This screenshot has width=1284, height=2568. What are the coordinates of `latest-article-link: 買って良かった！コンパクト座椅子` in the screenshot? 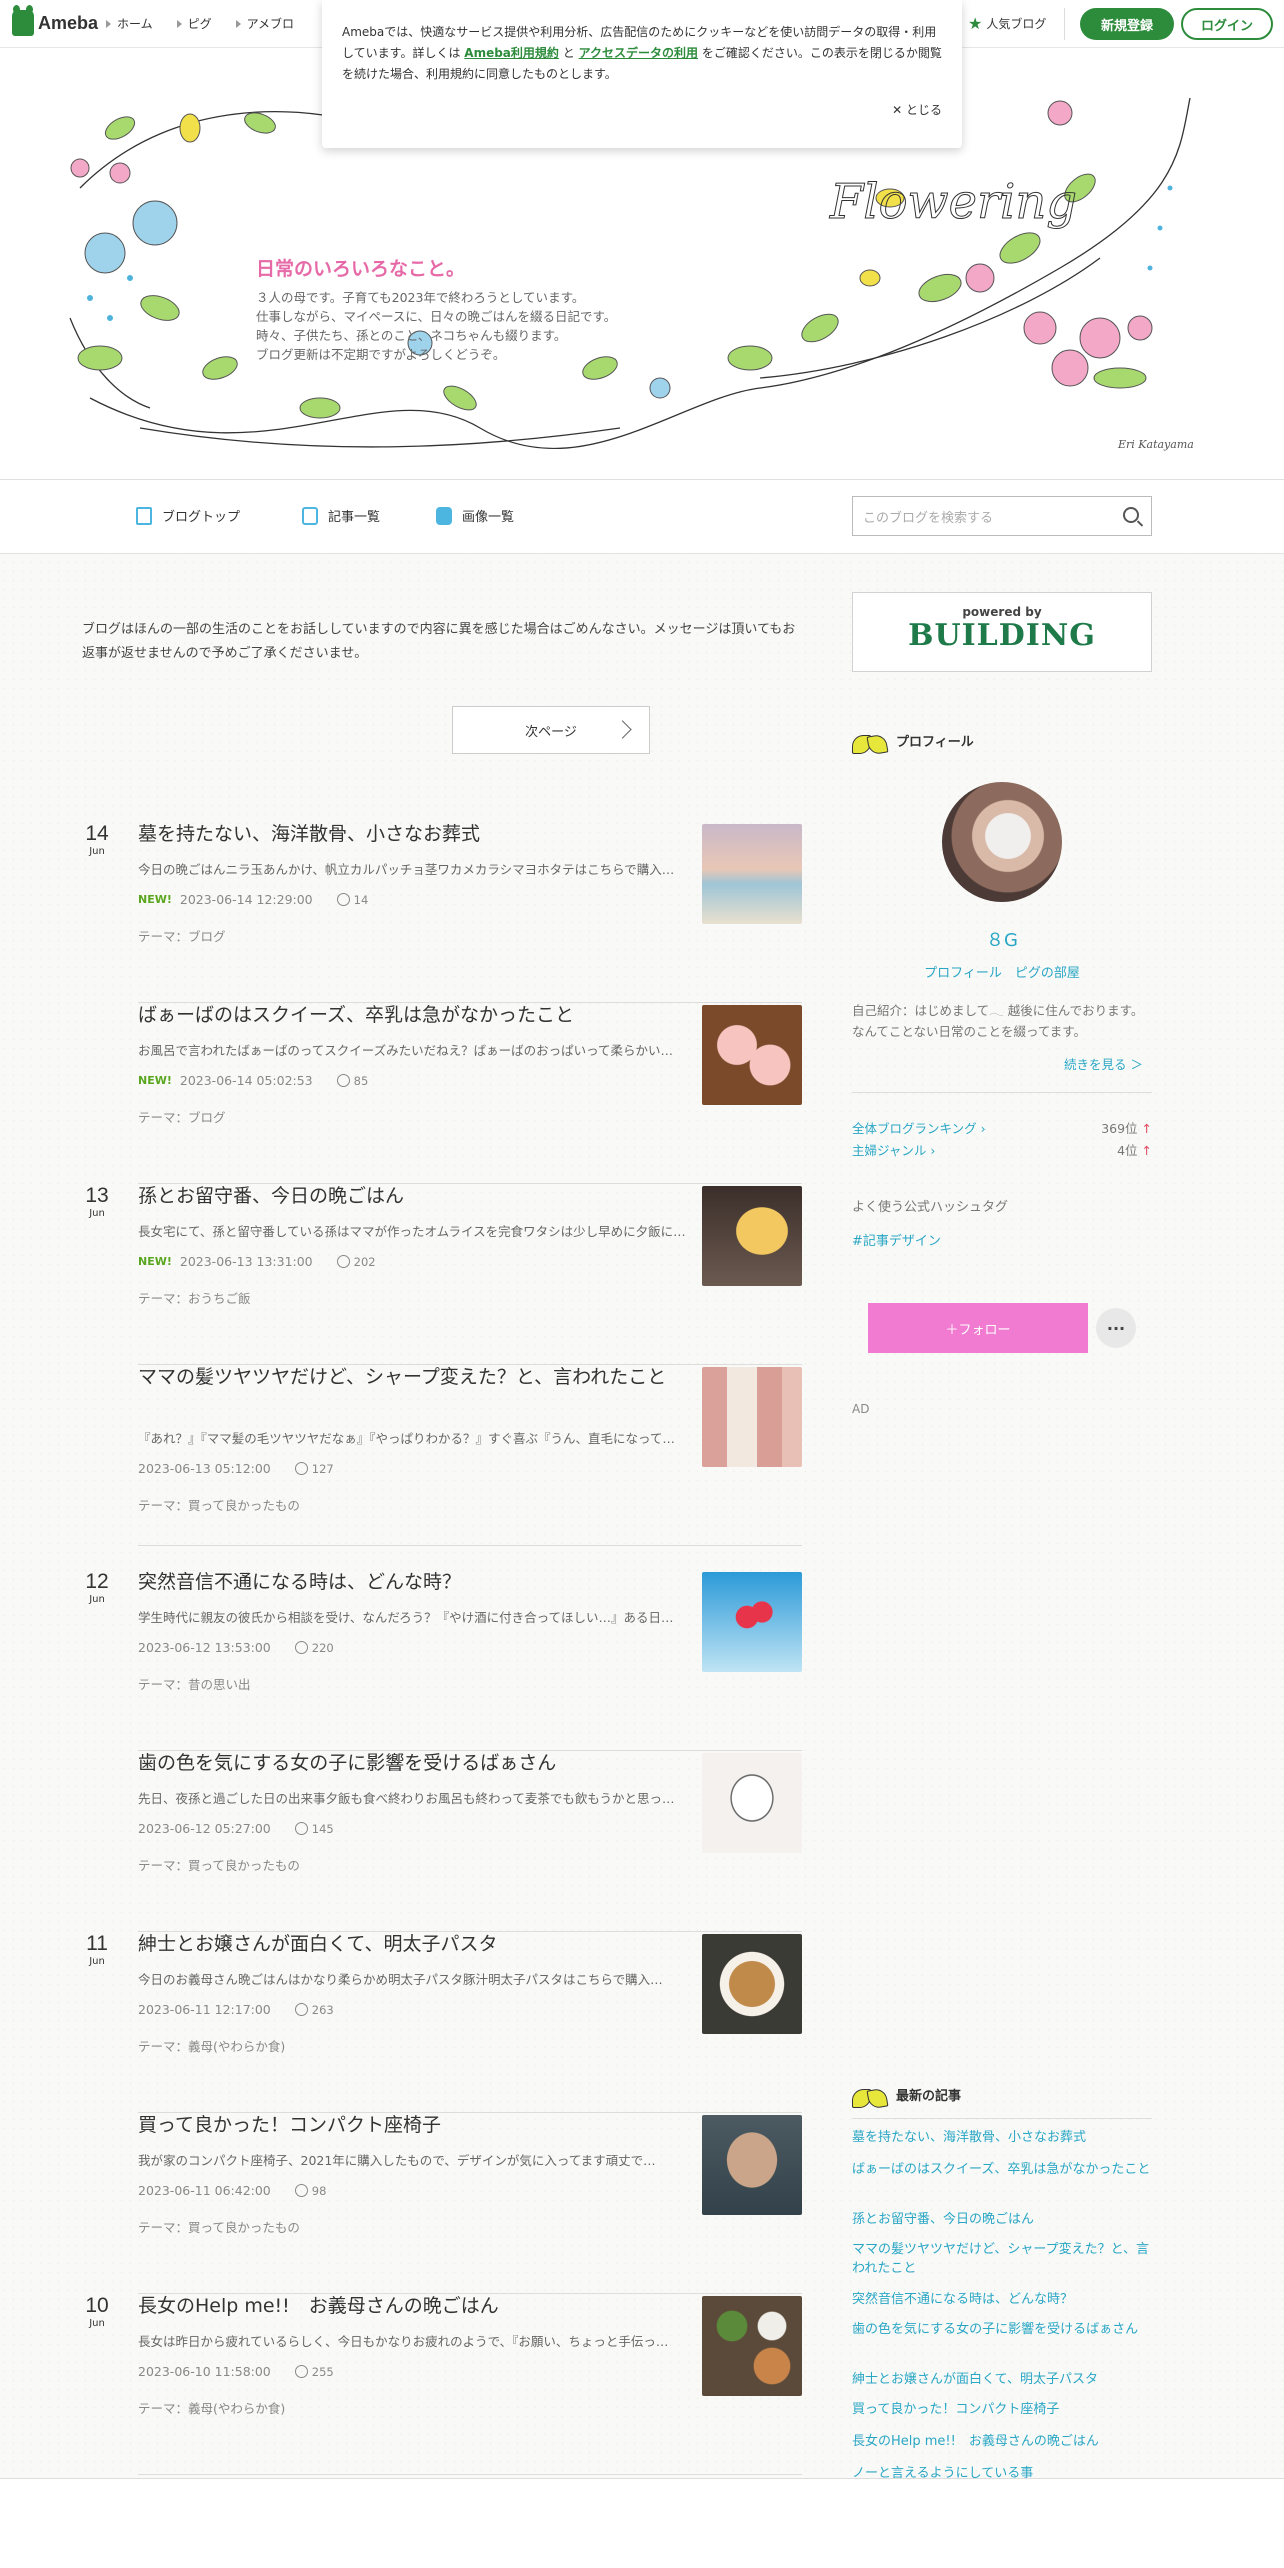 It's located at (1002, 2409).